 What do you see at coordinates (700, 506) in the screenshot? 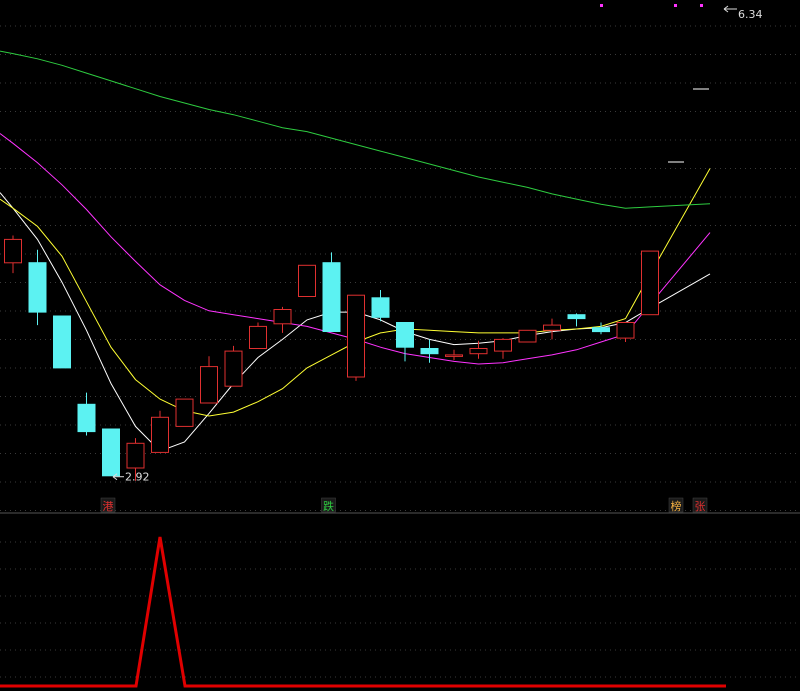
I see `marker-label: 张` at bounding box center [700, 506].